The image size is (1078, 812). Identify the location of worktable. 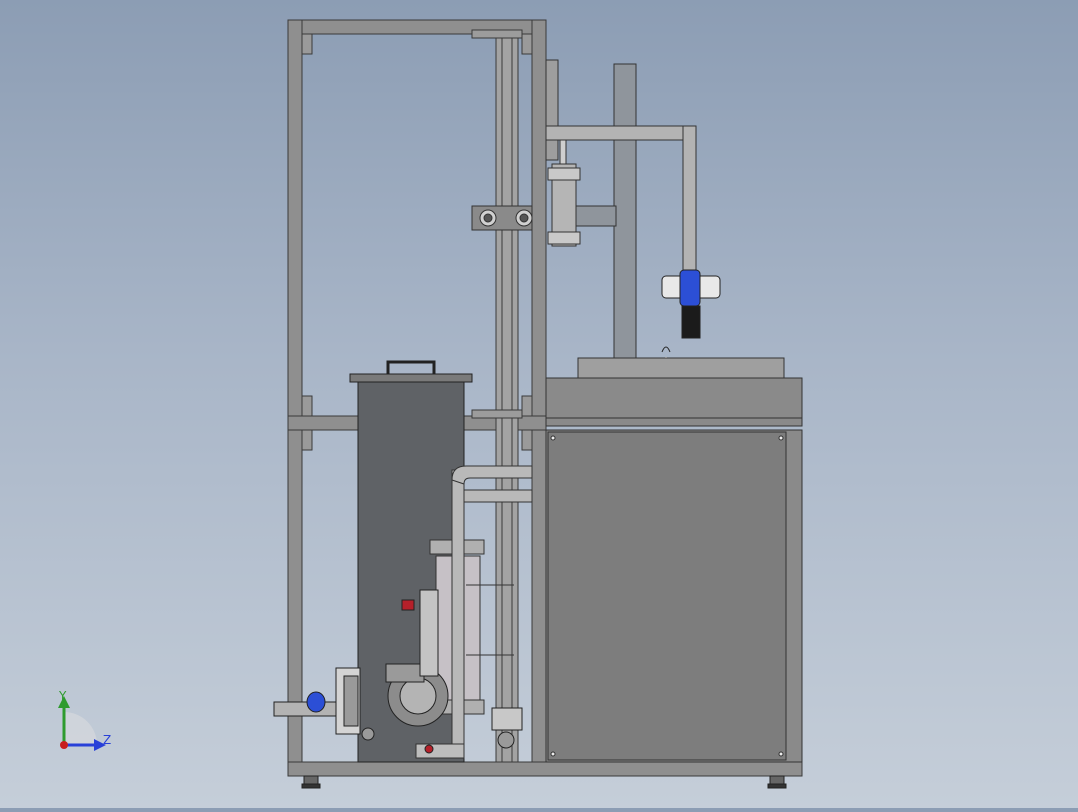
(674, 392).